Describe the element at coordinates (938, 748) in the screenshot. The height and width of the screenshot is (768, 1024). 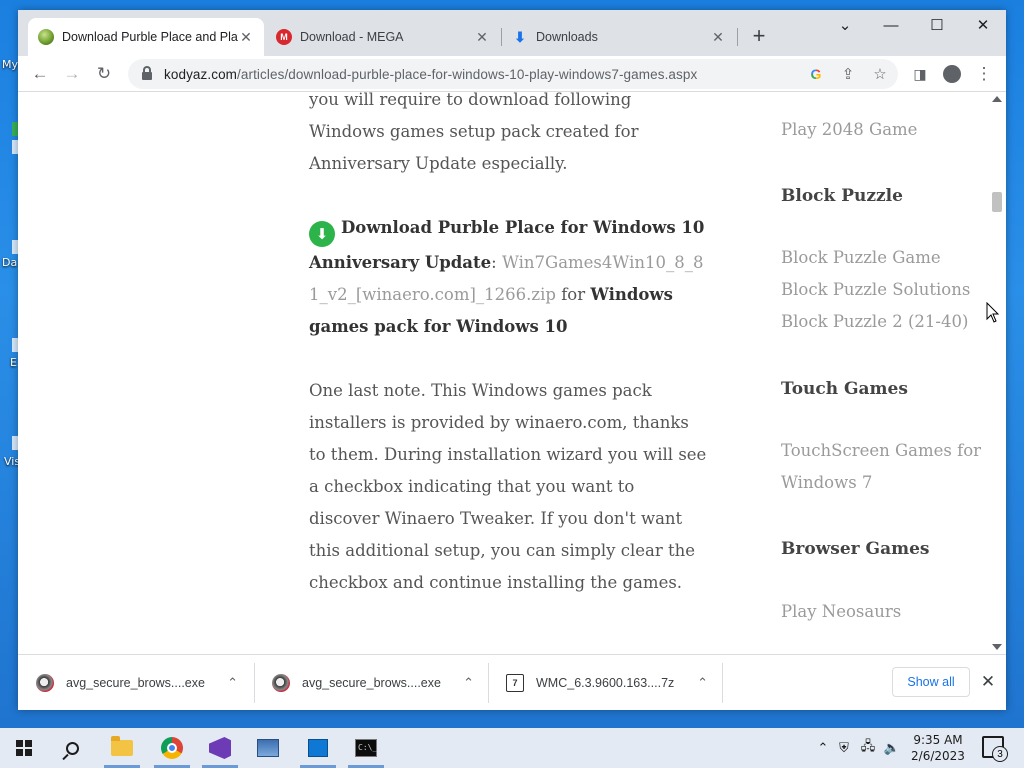
I see `clock: 9:35 AM 2/6/2023` at that location.